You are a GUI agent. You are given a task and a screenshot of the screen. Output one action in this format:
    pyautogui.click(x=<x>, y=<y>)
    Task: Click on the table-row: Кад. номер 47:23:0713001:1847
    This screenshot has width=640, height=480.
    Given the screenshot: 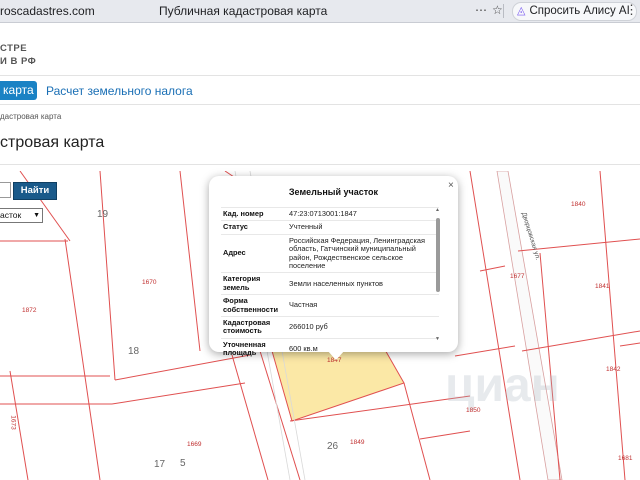 What is the action you would take?
    pyautogui.click(x=330, y=213)
    